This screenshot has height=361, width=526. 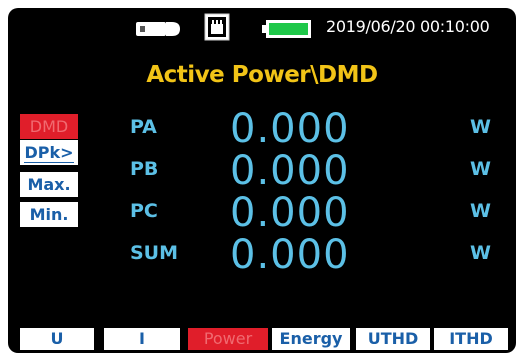 What do you see at coordinates (158, 29) in the screenshot?
I see `usb-plug-icon` at bounding box center [158, 29].